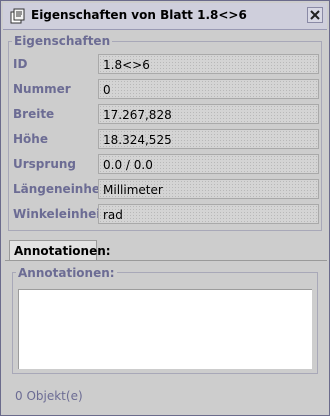 Image resolution: width=330 pixels, height=416 pixels. I want to click on title-bar: Eigenschaften von Blatt 1.8<>6, so click(165, 16).